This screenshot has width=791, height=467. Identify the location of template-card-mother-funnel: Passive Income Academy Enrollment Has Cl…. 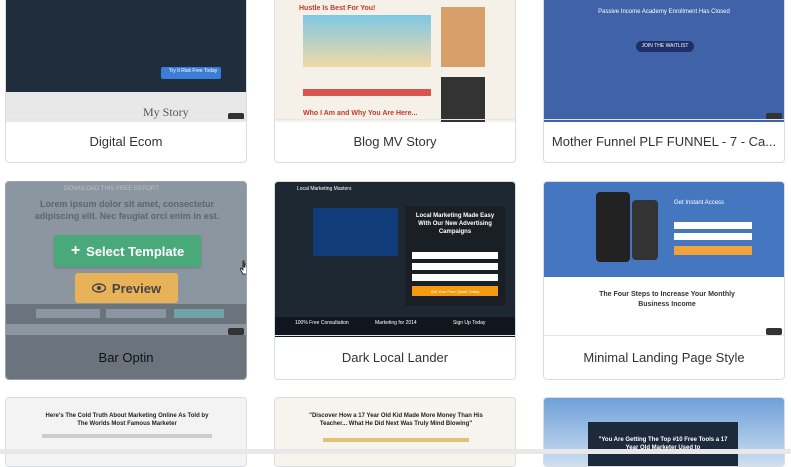
(664, 81).